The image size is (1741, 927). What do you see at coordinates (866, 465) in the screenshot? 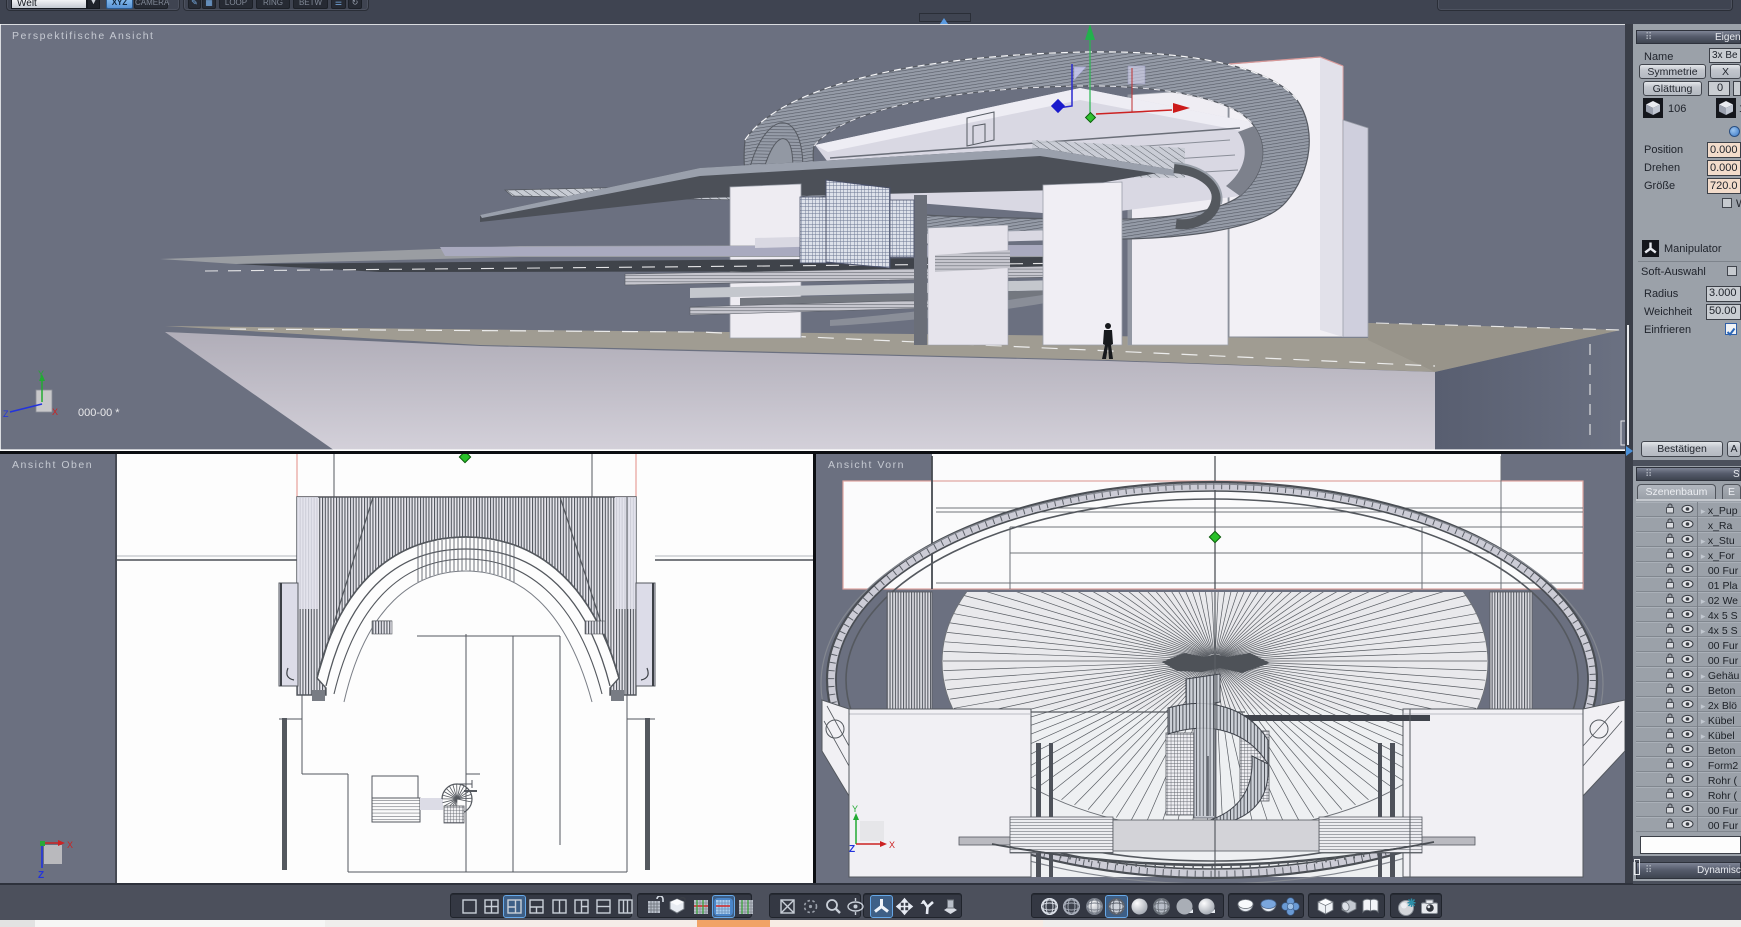
I see `svg-text: Ansicht Vorn` at bounding box center [866, 465].